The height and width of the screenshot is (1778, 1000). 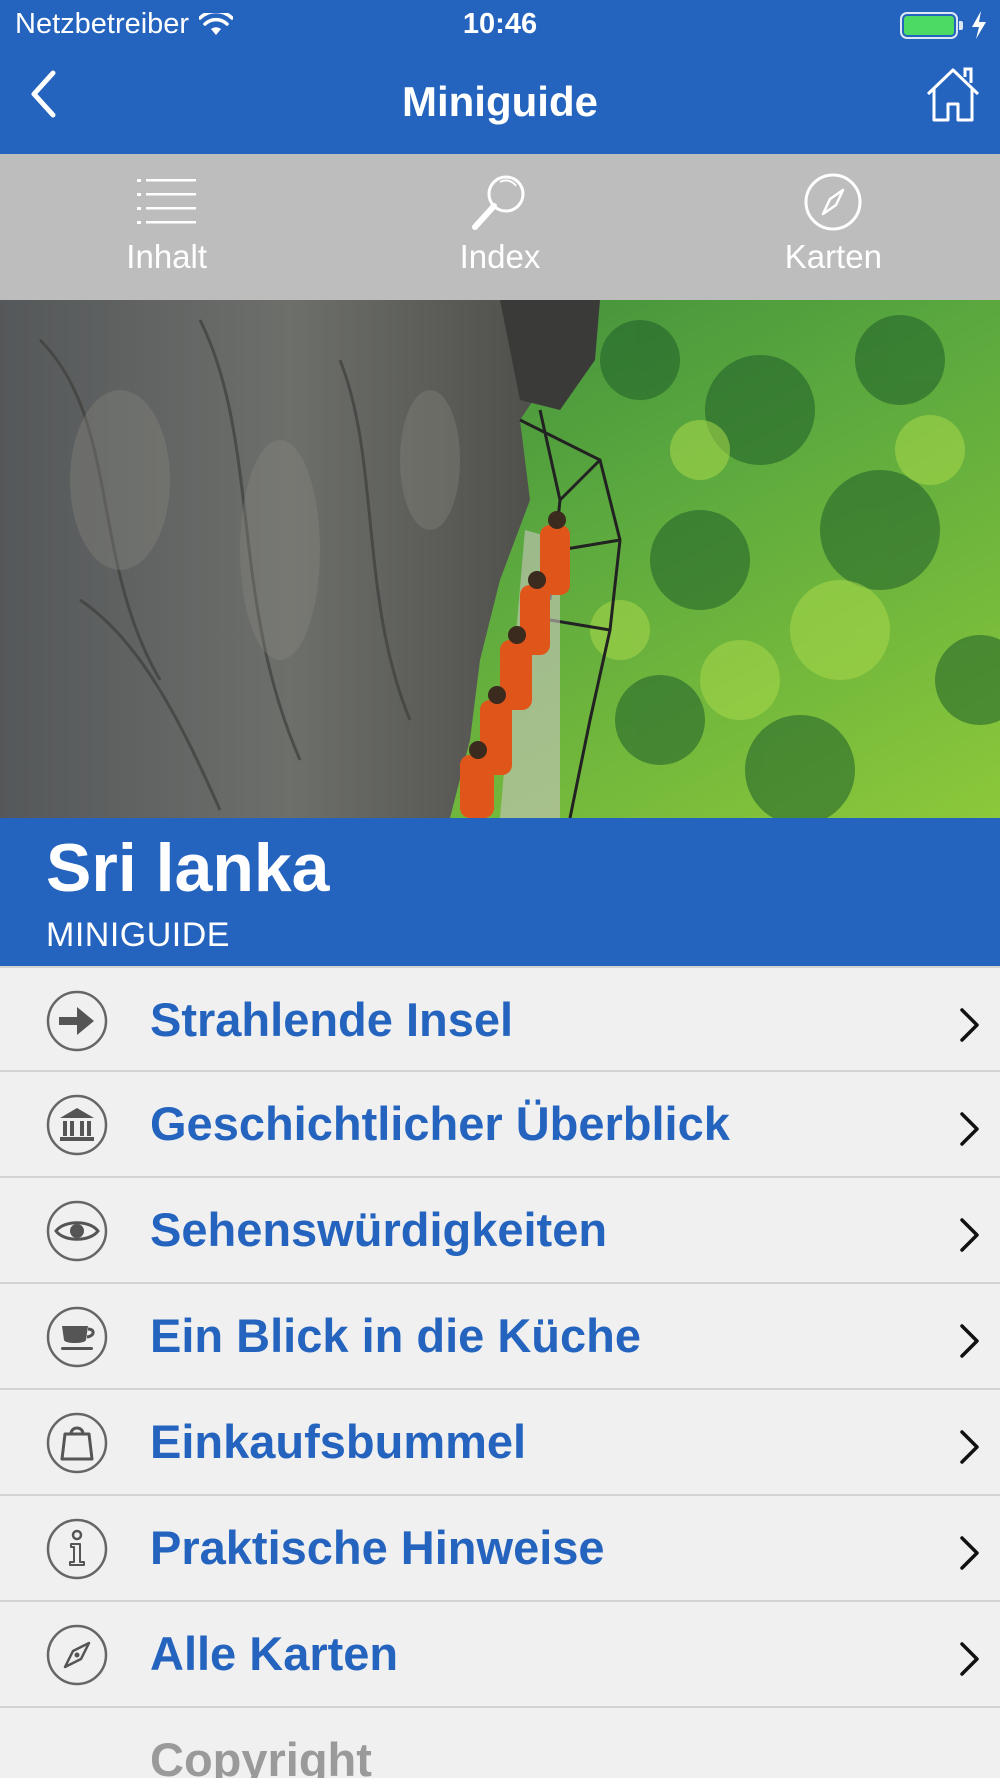 I want to click on cup-icon, so click(x=77, y=1337).